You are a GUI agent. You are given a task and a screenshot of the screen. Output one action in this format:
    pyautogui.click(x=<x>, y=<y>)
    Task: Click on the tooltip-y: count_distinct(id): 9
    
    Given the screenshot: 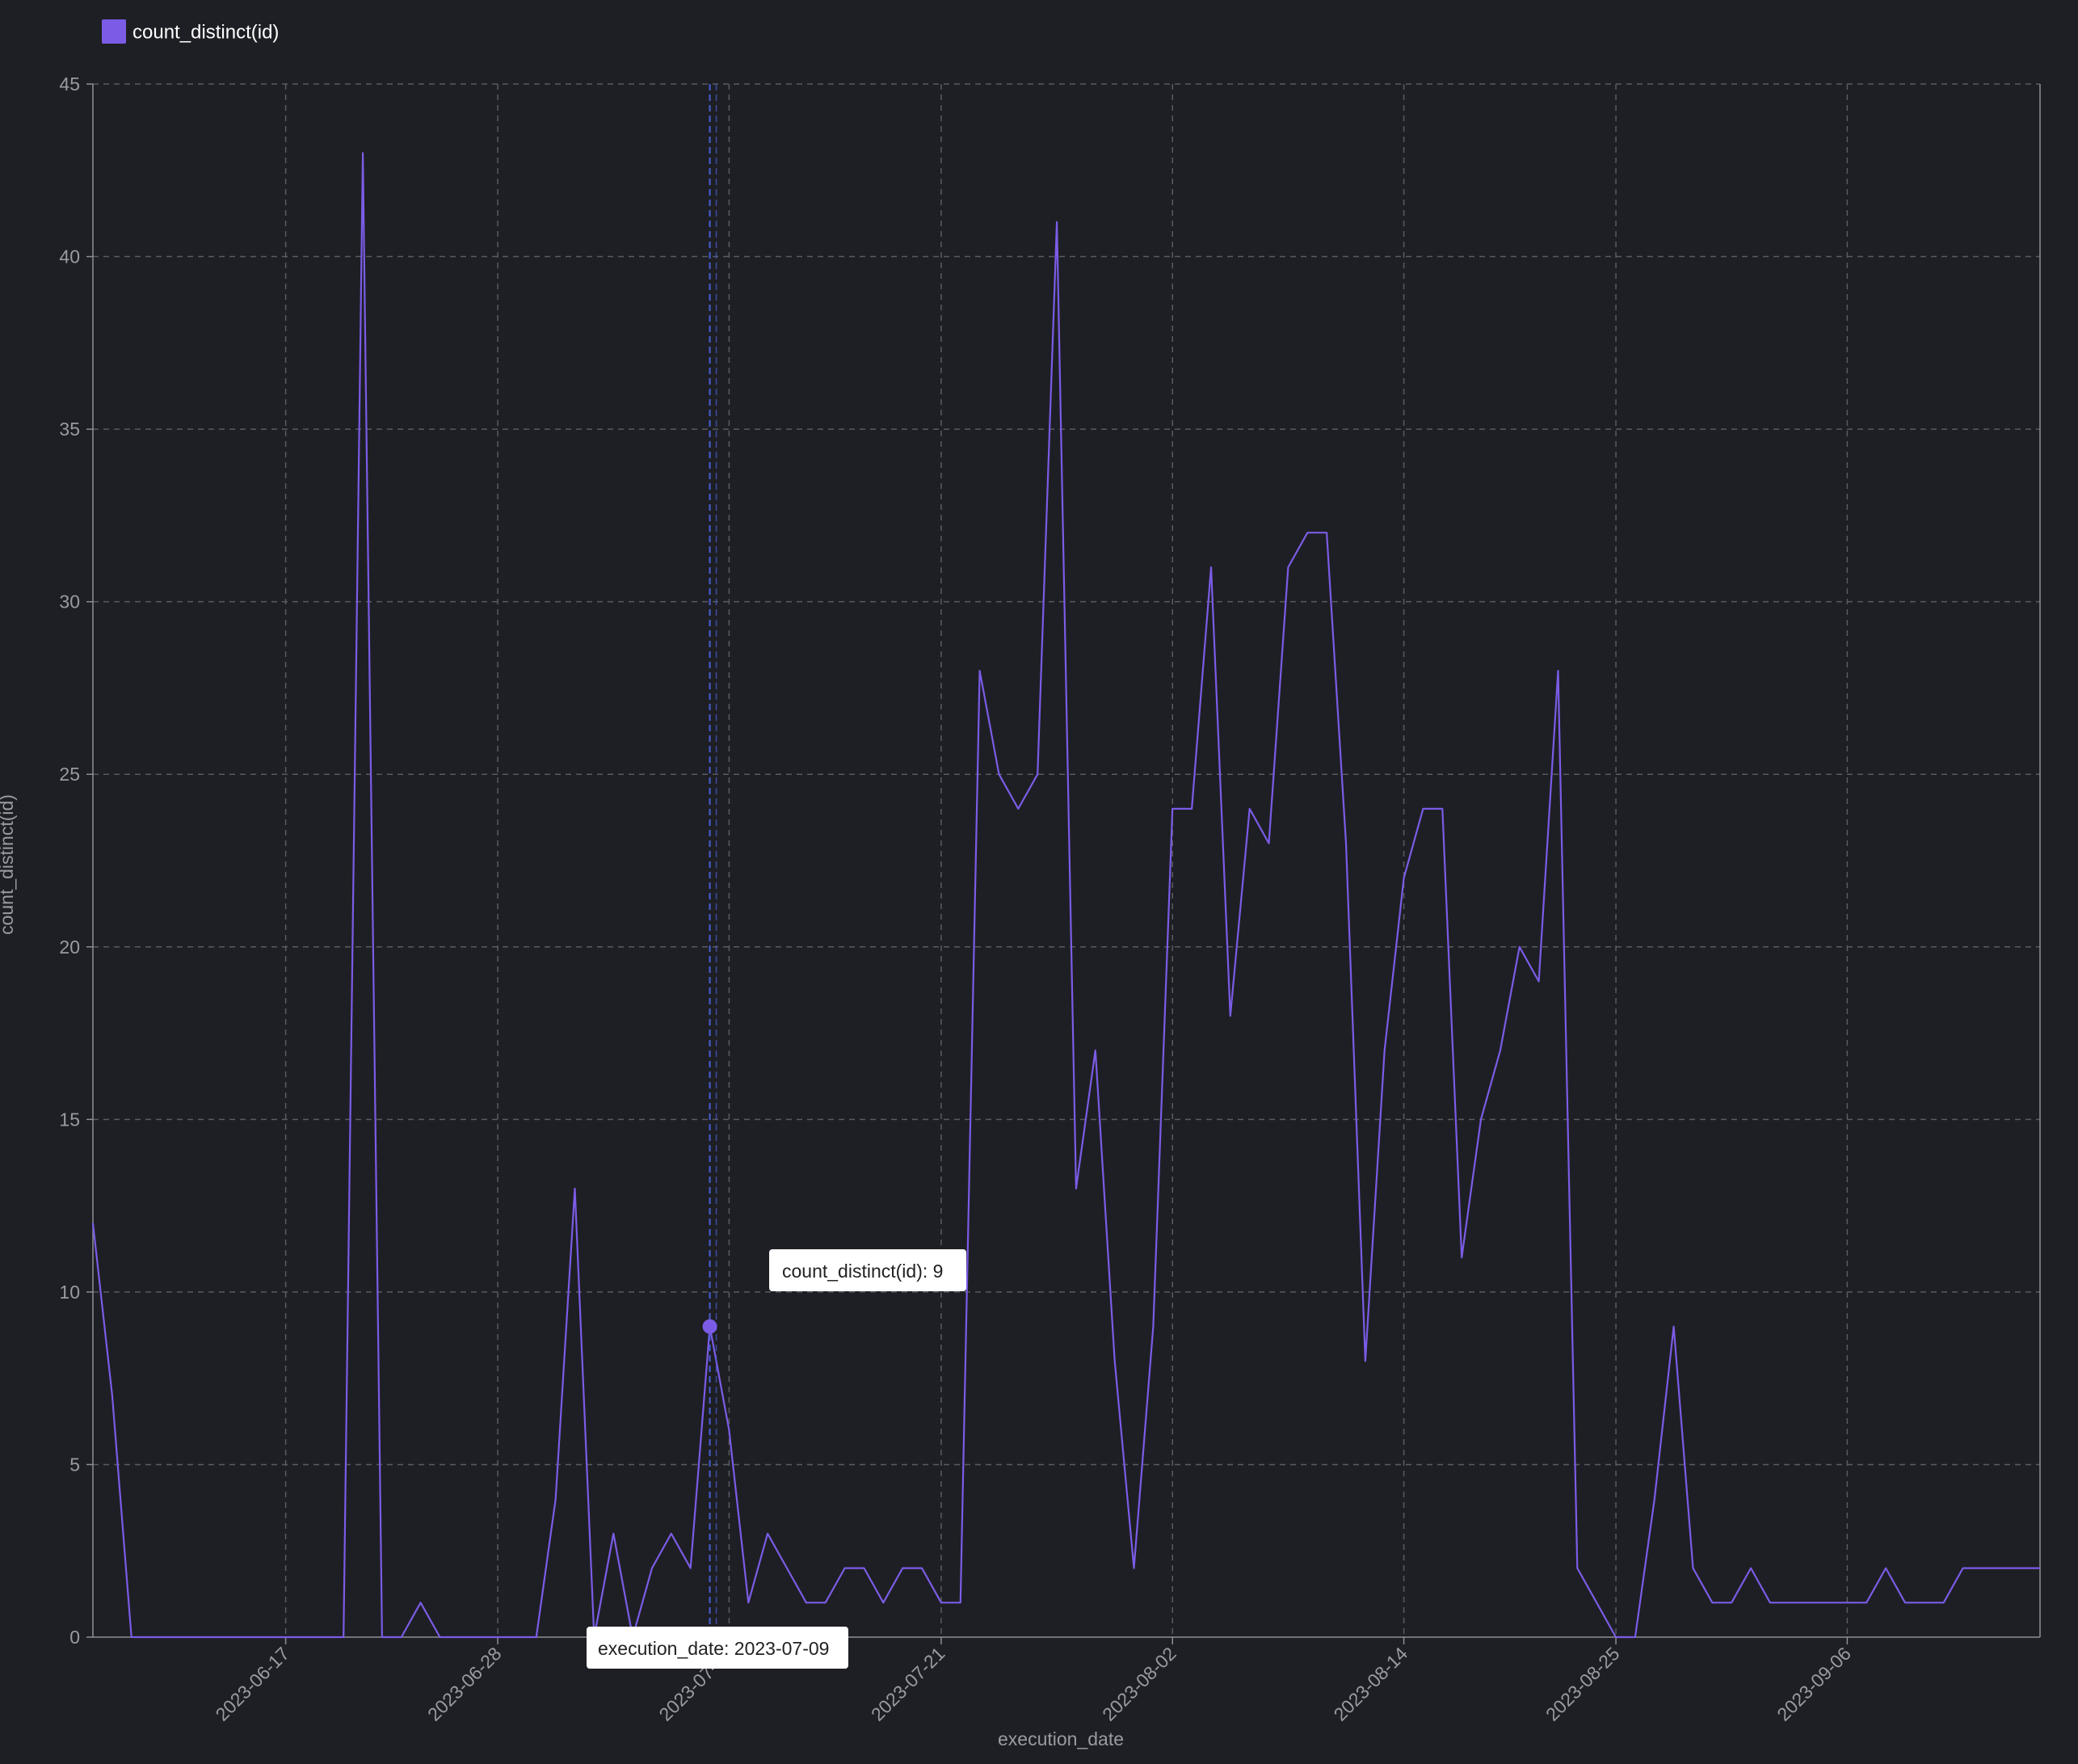 What is the action you would take?
    pyautogui.click(x=867, y=1270)
    